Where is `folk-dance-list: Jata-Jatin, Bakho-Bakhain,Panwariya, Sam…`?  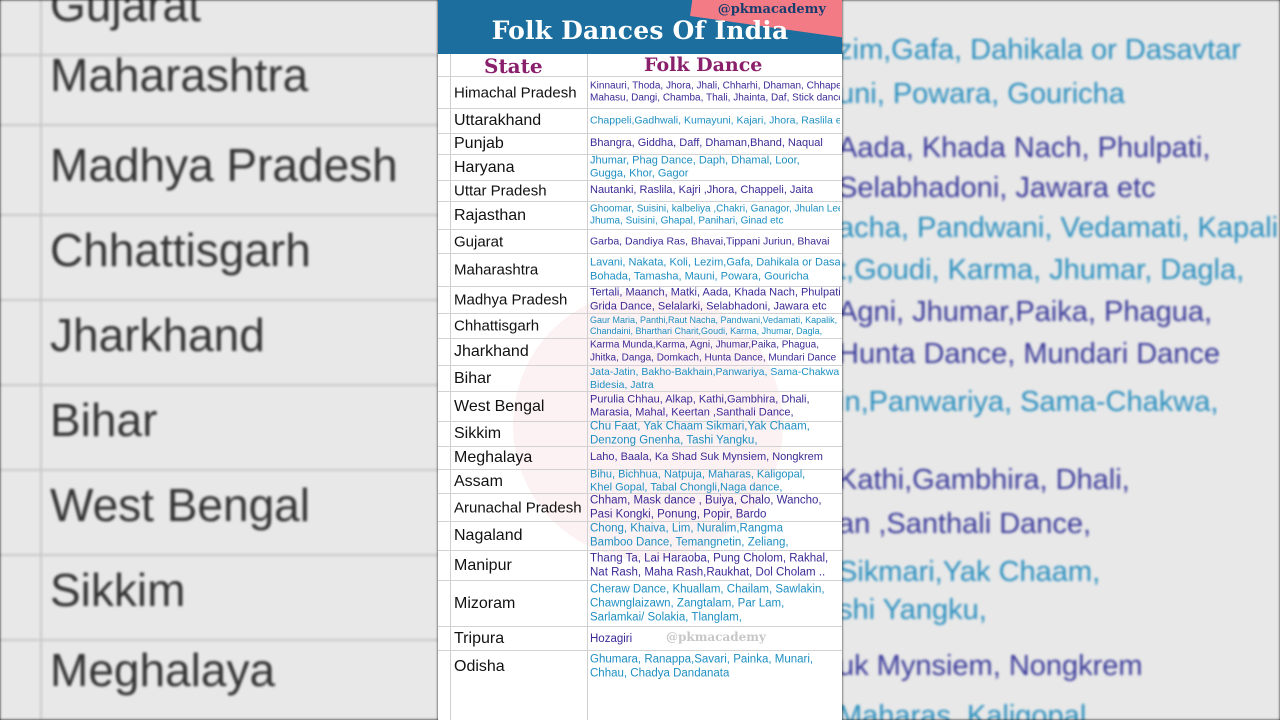 folk-dance-list: Jata-Jatin, Bakho-Bakhain,Panwariya, Sam… is located at coordinates (715, 378).